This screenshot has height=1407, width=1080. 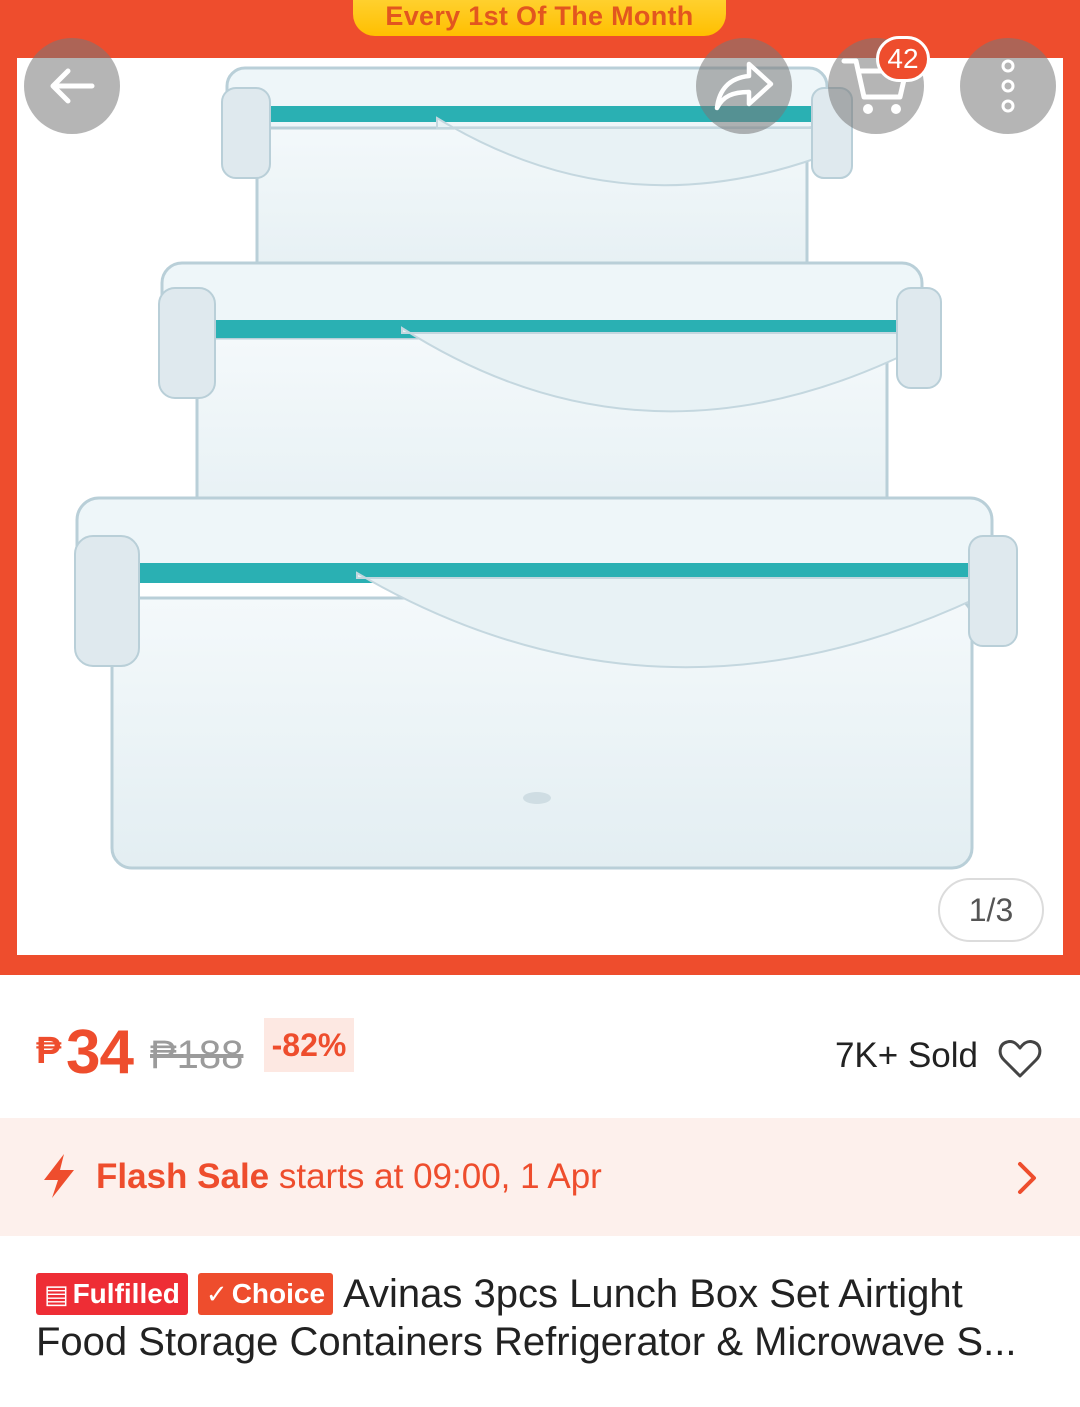 What do you see at coordinates (991, 910) in the screenshot?
I see `image-counter: 1/3` at bounding box center [991, 910].